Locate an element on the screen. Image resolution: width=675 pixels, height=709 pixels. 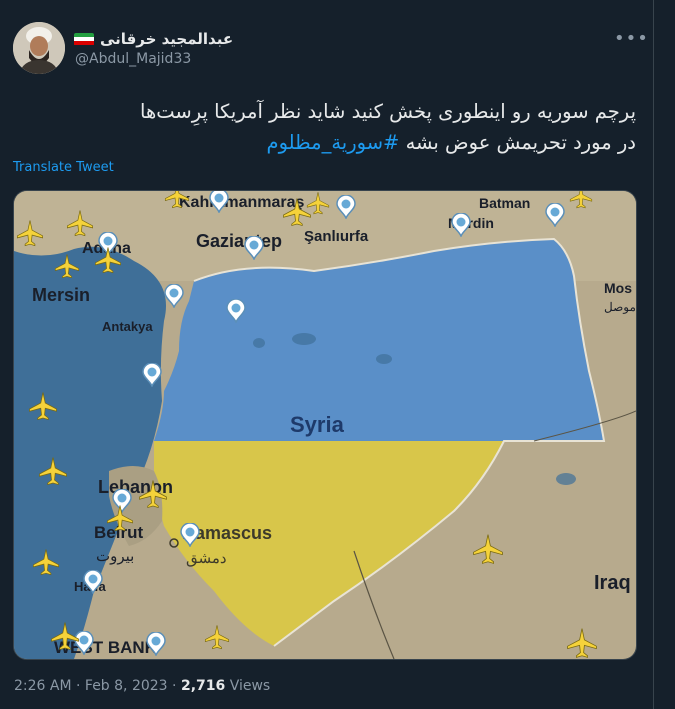
views-count: 2,716 is located at coordinates (203, 686).